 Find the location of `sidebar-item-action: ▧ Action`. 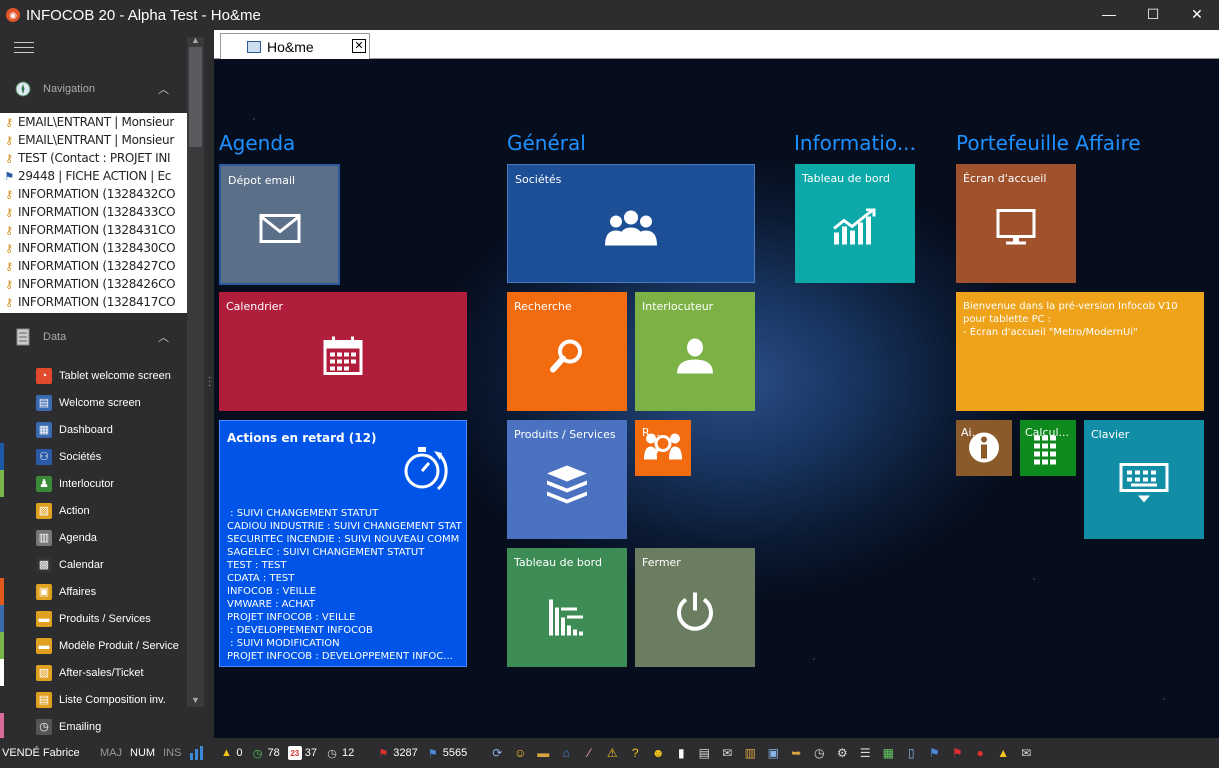

sidebar-item-action: ▧ Action is located at coordinates (93, 510).